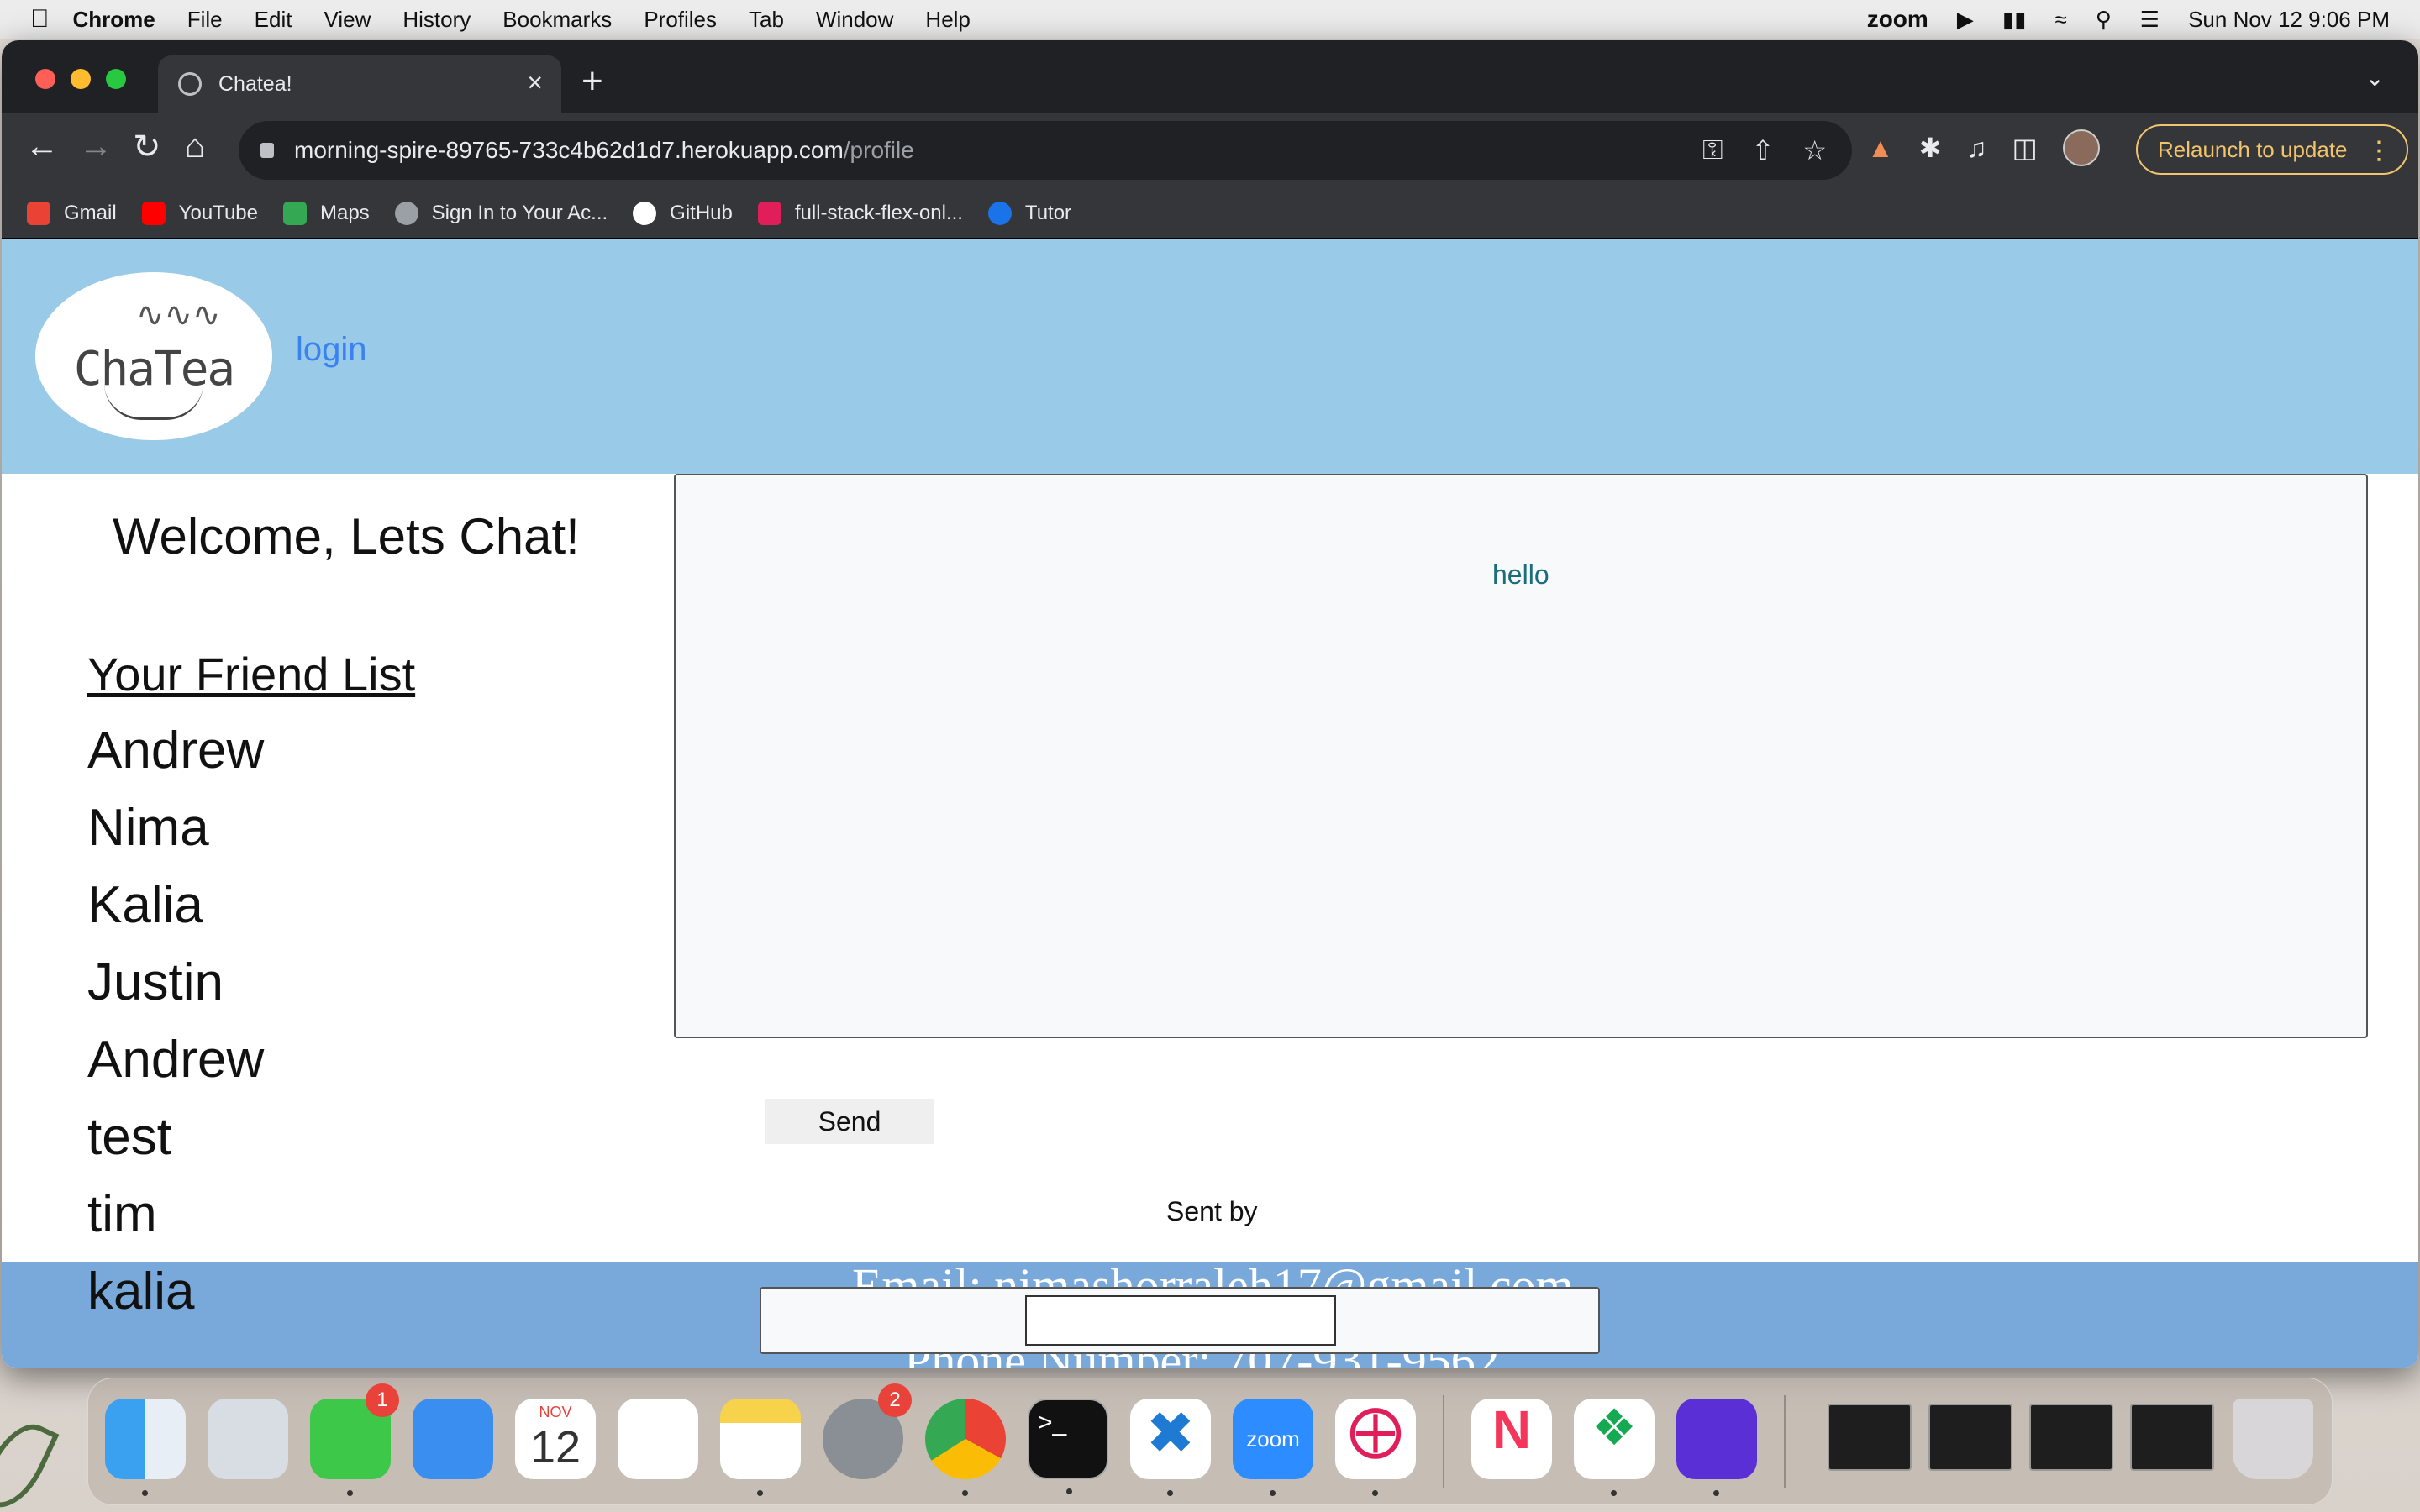  Describe the element at coordinates (2272, 149) in the screenshot. I see `relaunch-button: Relaunch to update ⋮` at that location.